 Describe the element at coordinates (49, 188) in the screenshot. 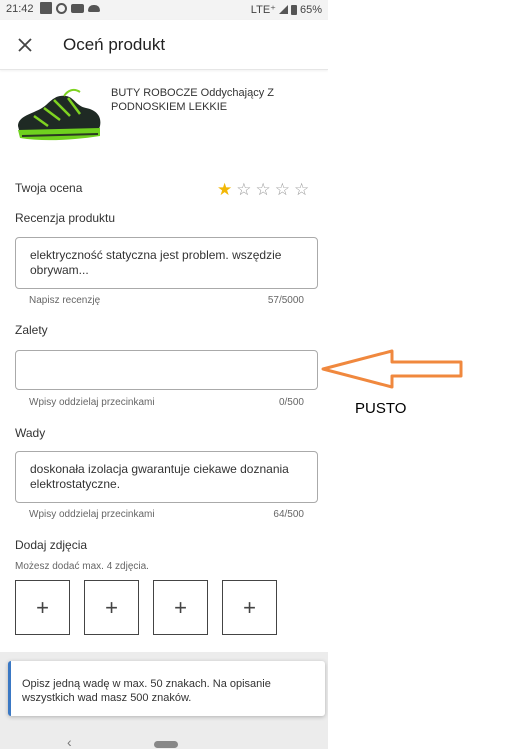

I see `rating-label: Twoja ocena` at that location.